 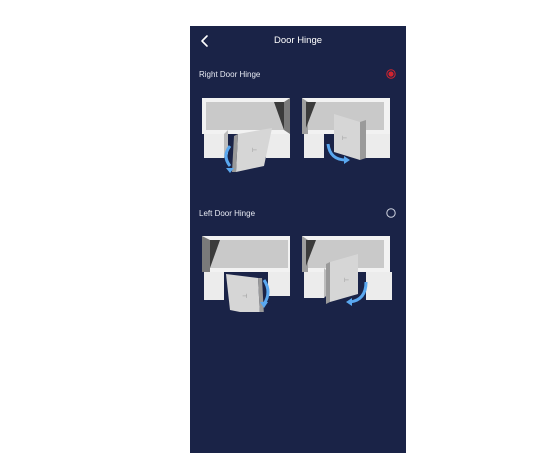 I want to click on page-title: Door Hinge, so click(x=298, y=40).